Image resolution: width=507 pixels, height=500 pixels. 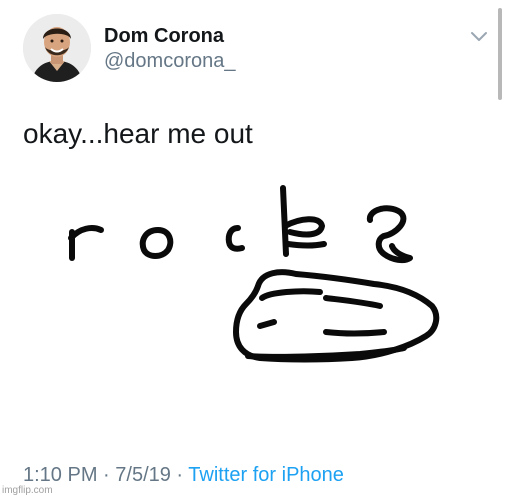 What do you see at coordinates (266, 475) in the screenshot?
I see `tweet-source-link: Twitter for iPhone` at bounding box center [266, 475].